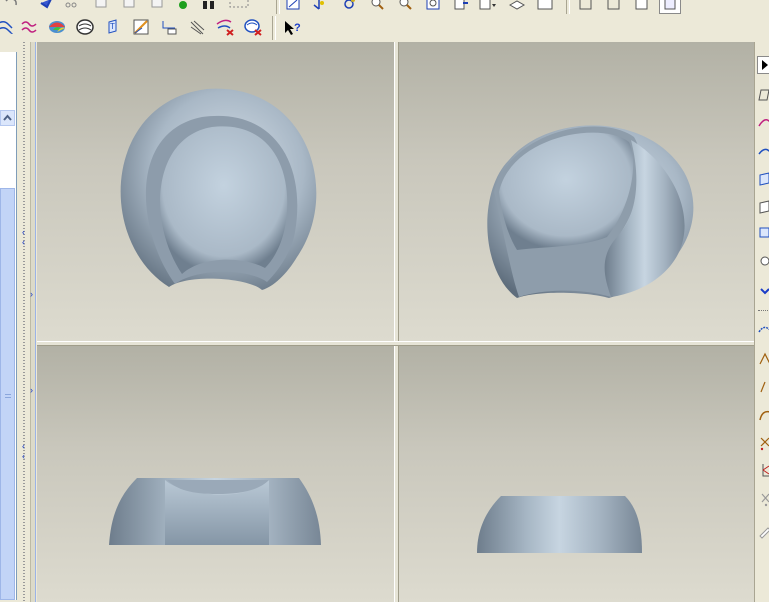 The width and height of the screenshot is (769, 602). What do you see at coordinates (763, 261) in the screenshot?
I see `point-icon` at bounding box center [763, 261].